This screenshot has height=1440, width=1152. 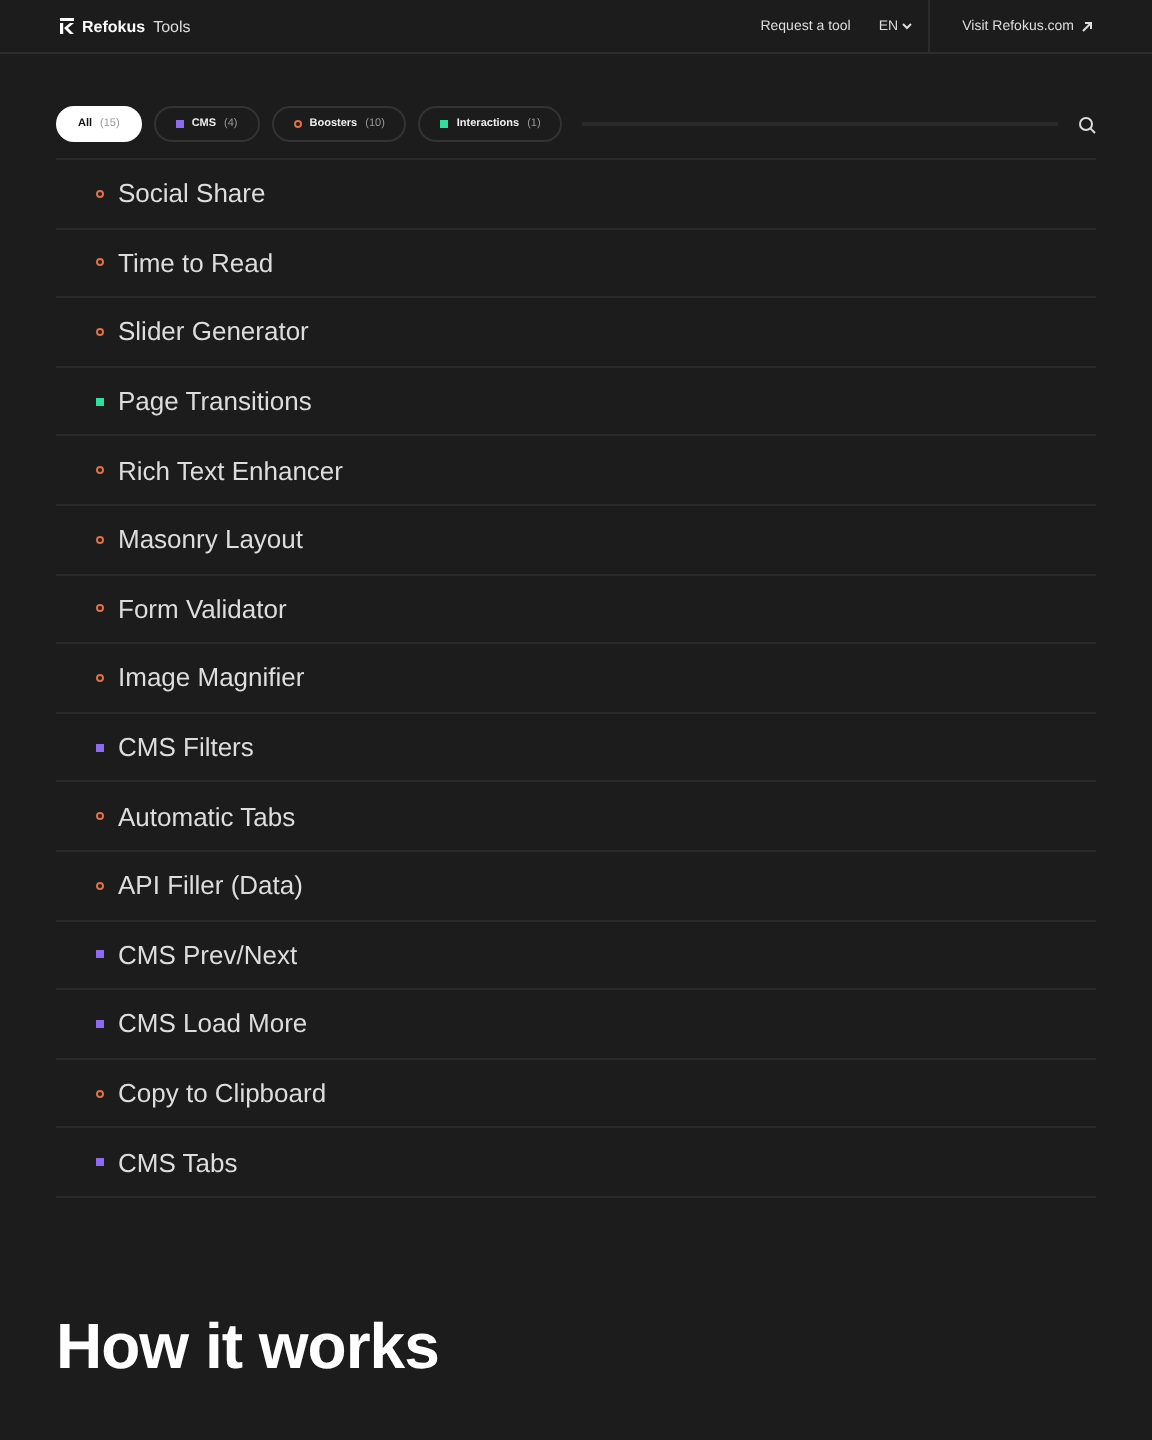 What do you see at coordinates (1087, 26) in the screenshot?
I see `arrow-up-right-icon` at bounding box center [1087, 26].